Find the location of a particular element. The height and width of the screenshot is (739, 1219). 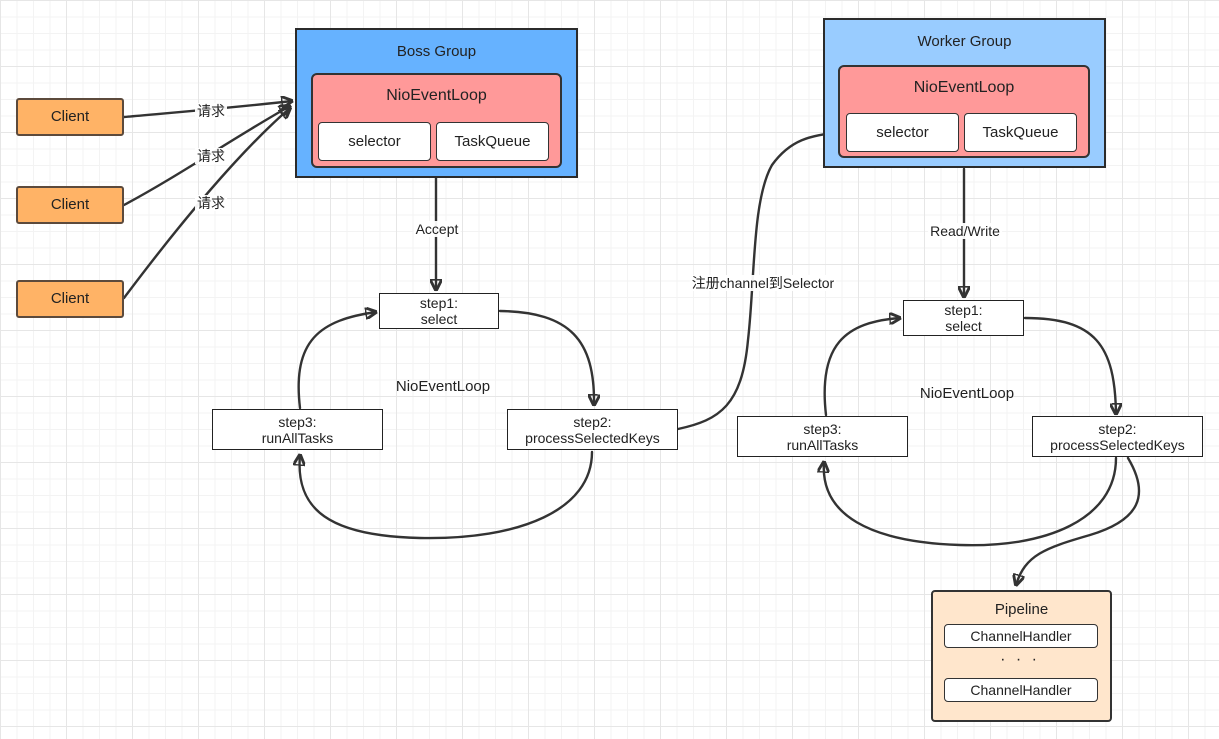

client-box-1: Client is located at coordinates (70, 117).